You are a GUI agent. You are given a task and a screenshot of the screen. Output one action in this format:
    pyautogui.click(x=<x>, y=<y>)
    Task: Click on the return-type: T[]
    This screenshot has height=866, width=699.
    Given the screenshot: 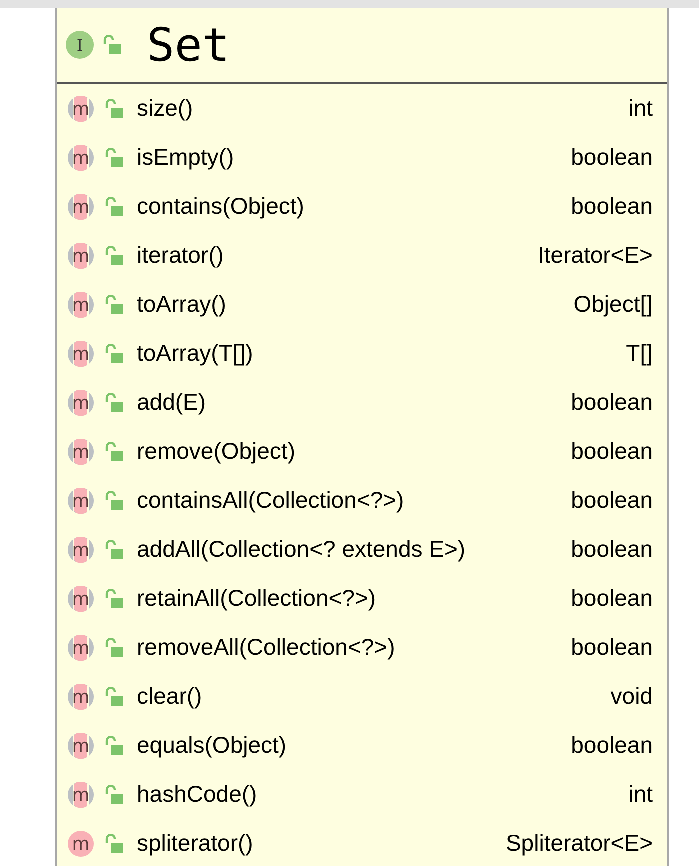 What is the action you would take?
    pyautogui.click(x=639, y=353)
    